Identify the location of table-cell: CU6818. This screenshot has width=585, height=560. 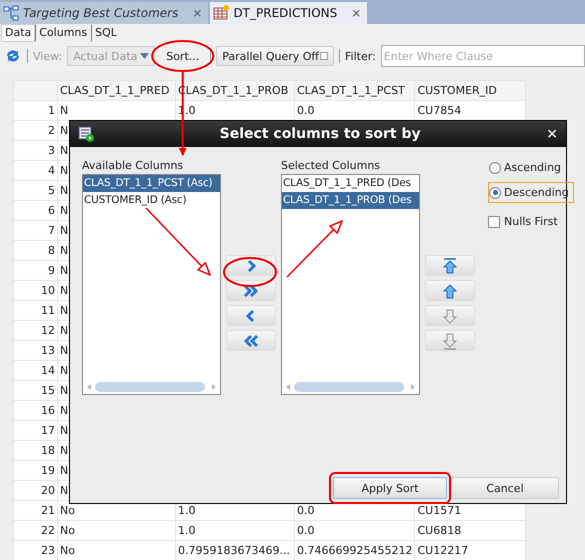
(470, 530).